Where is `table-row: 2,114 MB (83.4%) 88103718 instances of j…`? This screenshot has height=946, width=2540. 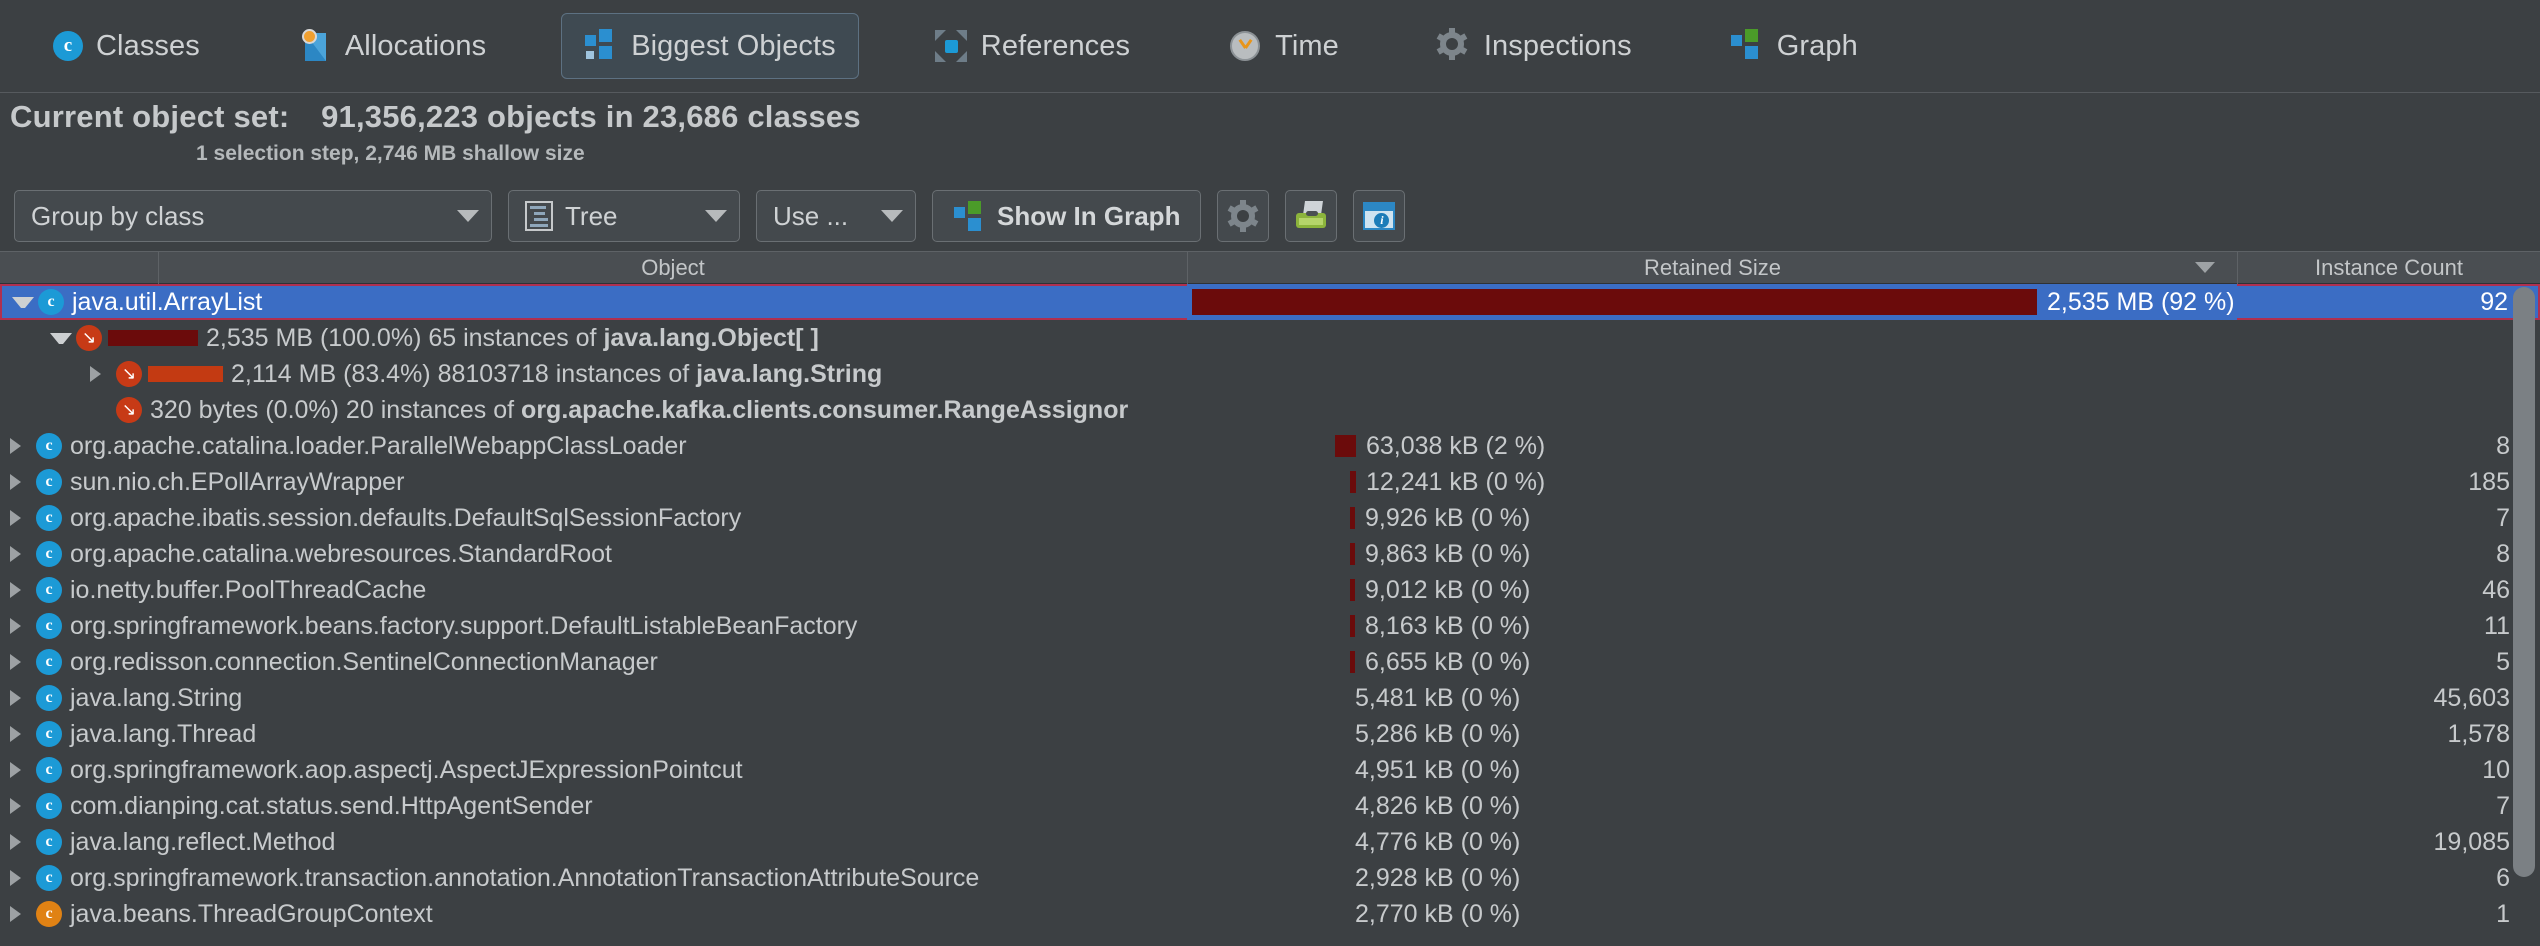 table-row: 2,114 MB (83.4%) 88103718 instances of j… is located at coordinates (1270, 374).